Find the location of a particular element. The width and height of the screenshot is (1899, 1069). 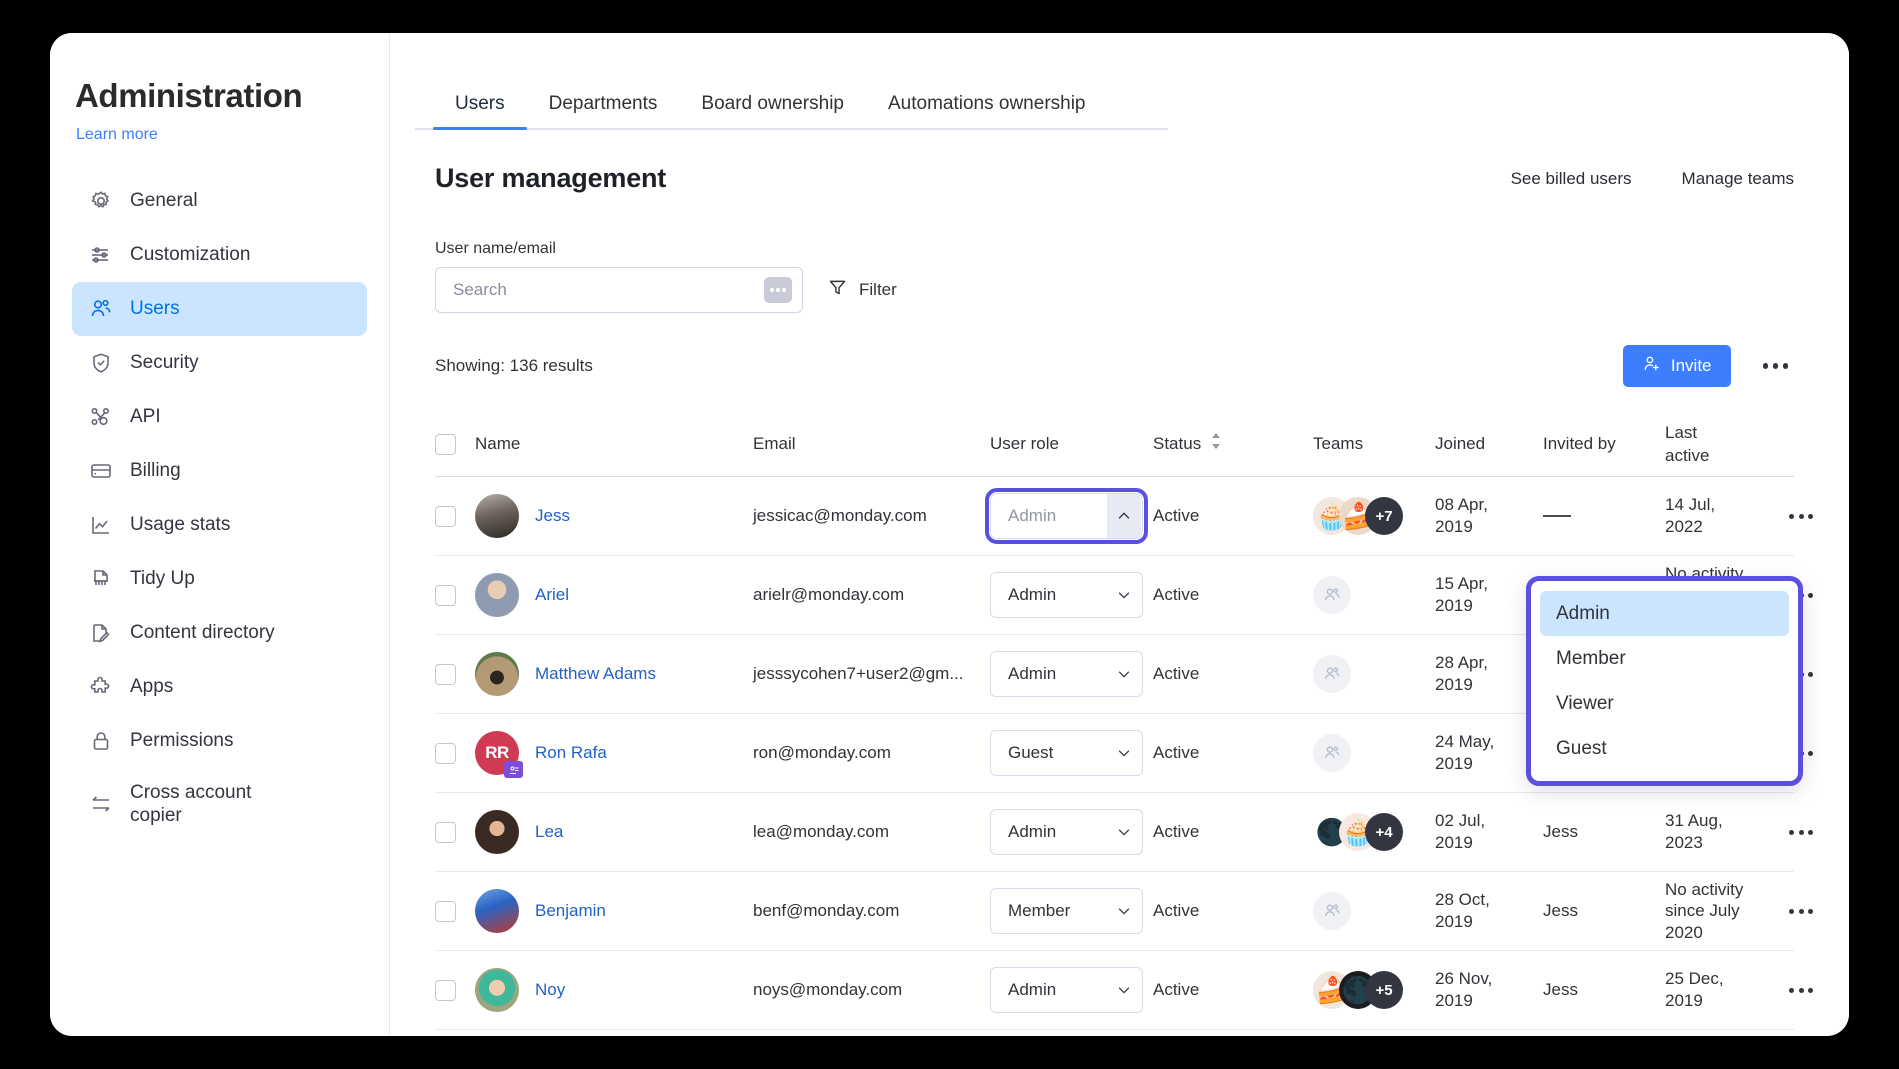

joined-date: 15 Apr, 2019 is located at coordinates (1461, 594).